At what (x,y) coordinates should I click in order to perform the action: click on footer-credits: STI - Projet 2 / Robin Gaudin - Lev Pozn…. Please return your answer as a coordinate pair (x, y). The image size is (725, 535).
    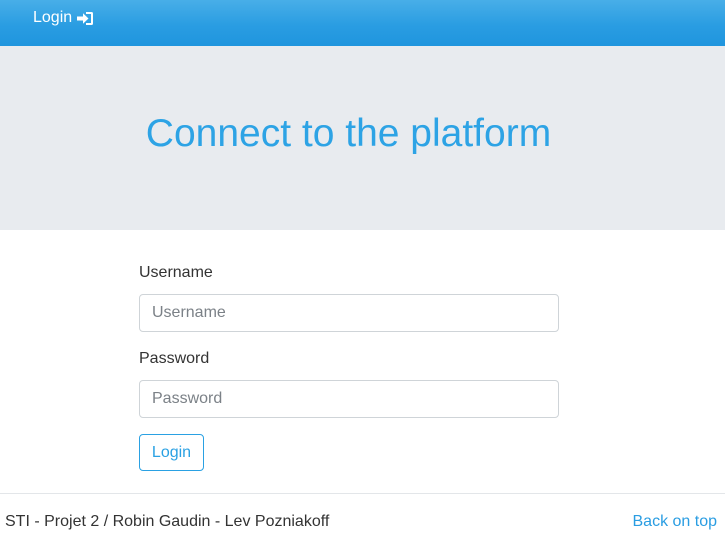
    Looking at the image, I should click on (167, 521).